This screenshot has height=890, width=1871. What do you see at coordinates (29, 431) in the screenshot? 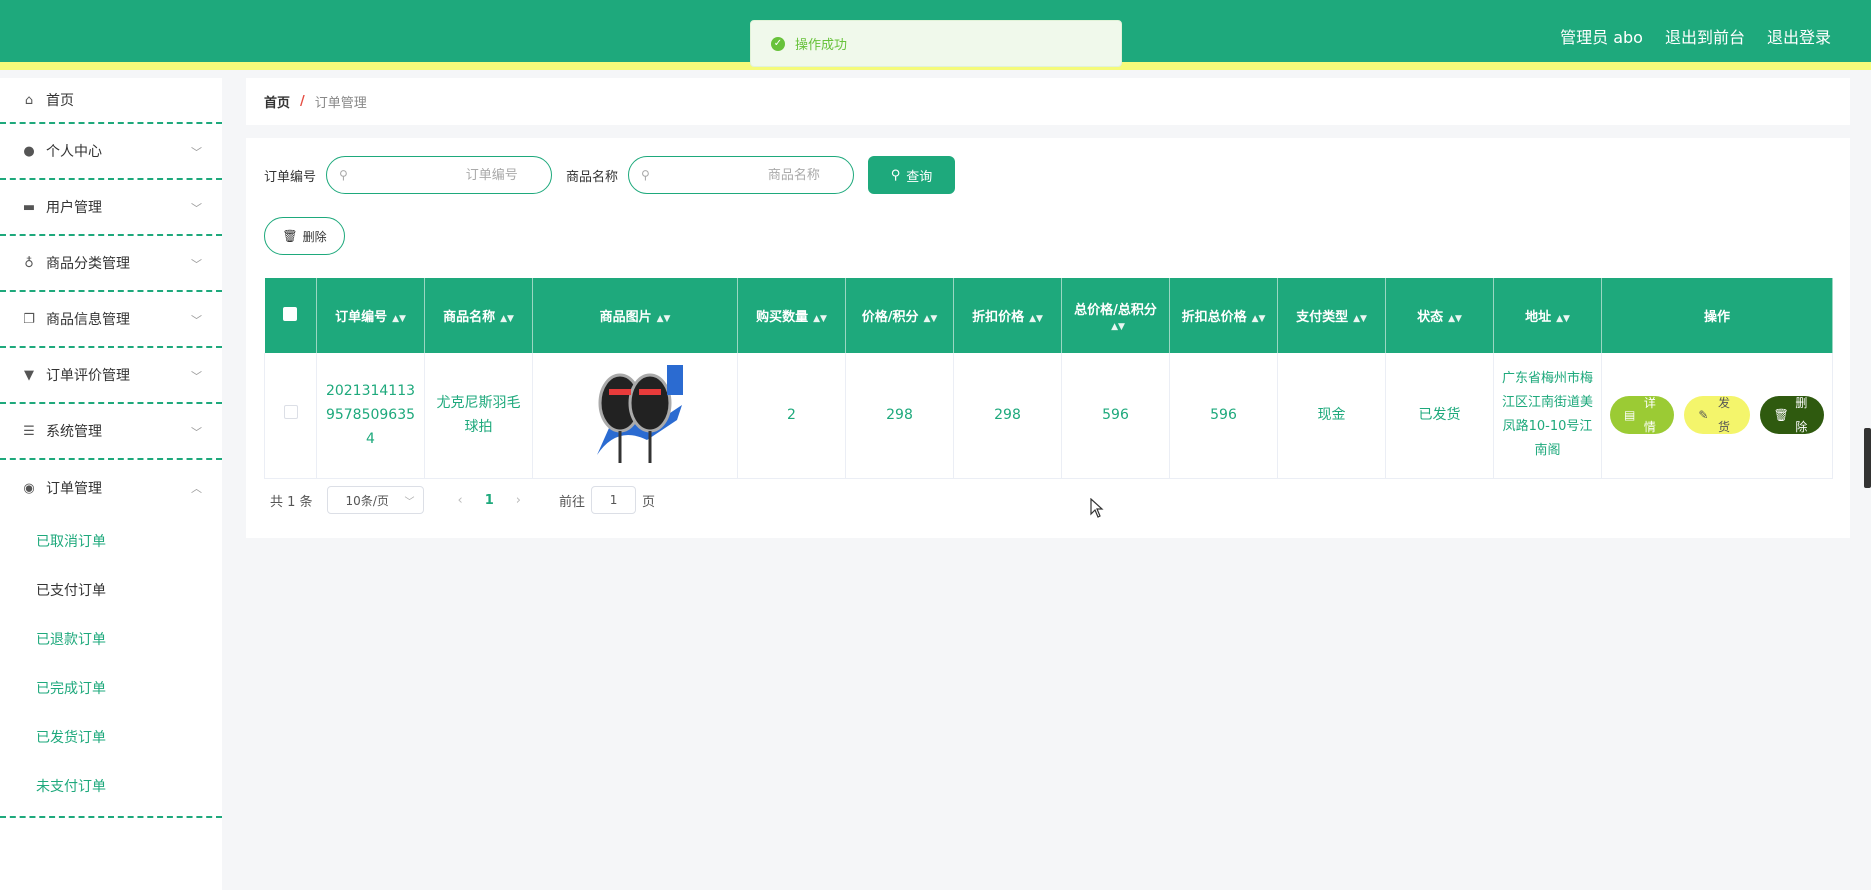
I see `list-icon: ☰` at bounding box center [29, 431].